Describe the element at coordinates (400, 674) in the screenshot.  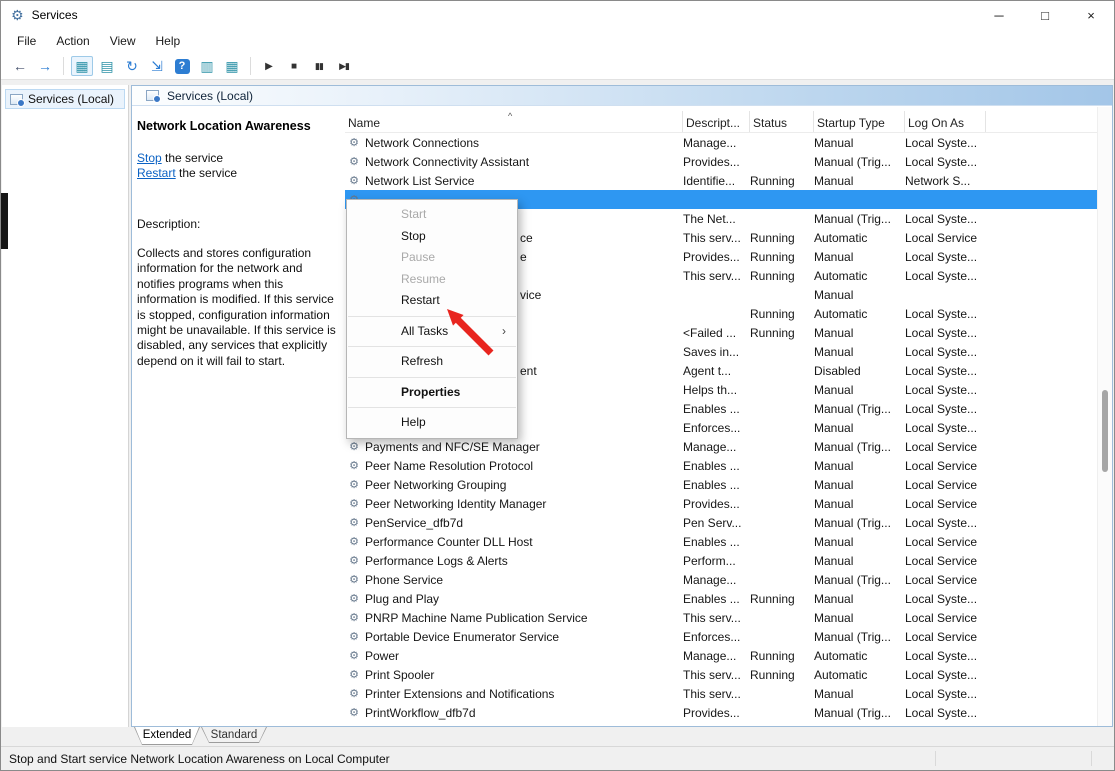
I see `service-name: Print Spooler` at that location.